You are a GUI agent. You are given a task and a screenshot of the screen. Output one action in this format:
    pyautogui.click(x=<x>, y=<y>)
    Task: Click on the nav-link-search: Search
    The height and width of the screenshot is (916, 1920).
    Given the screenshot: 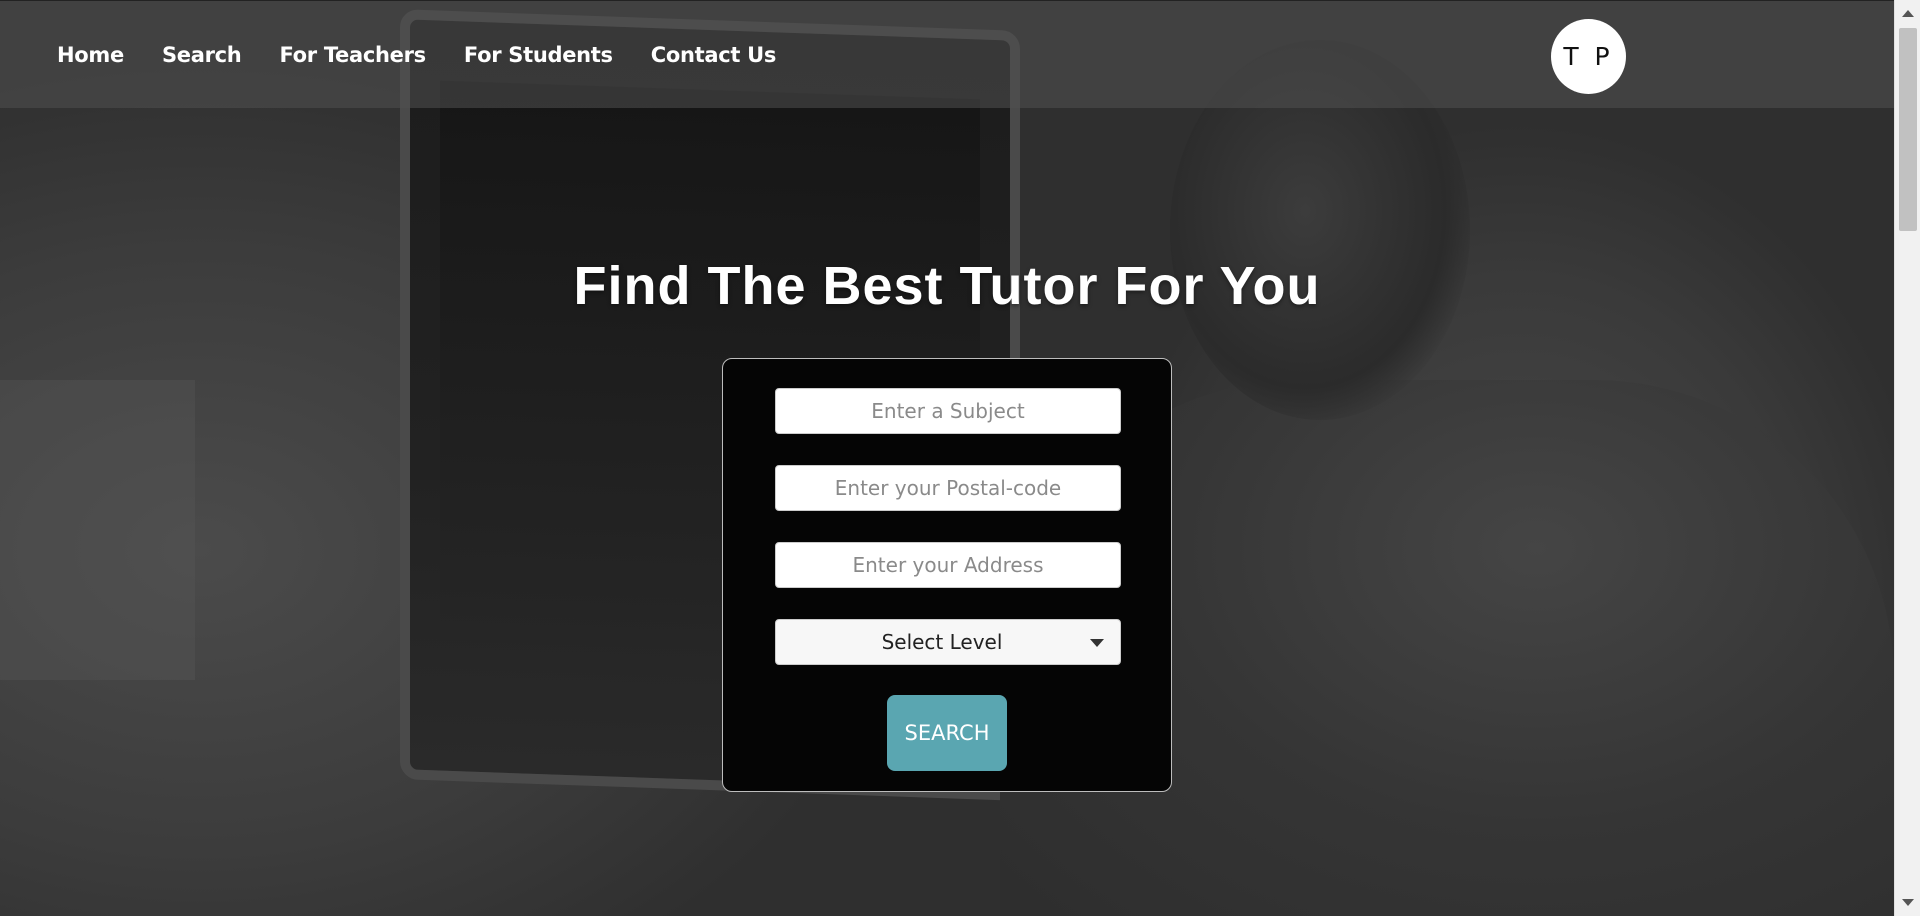 What is the action you would take?
    pyautogui.click(x=202, y=55)
    